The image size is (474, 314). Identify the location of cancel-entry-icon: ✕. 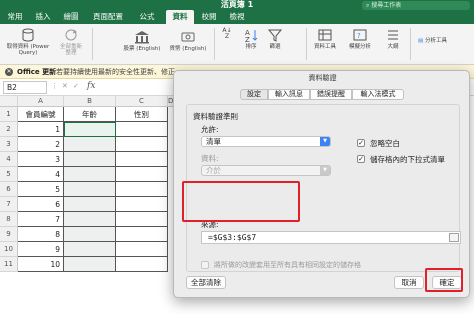
(65, 86).